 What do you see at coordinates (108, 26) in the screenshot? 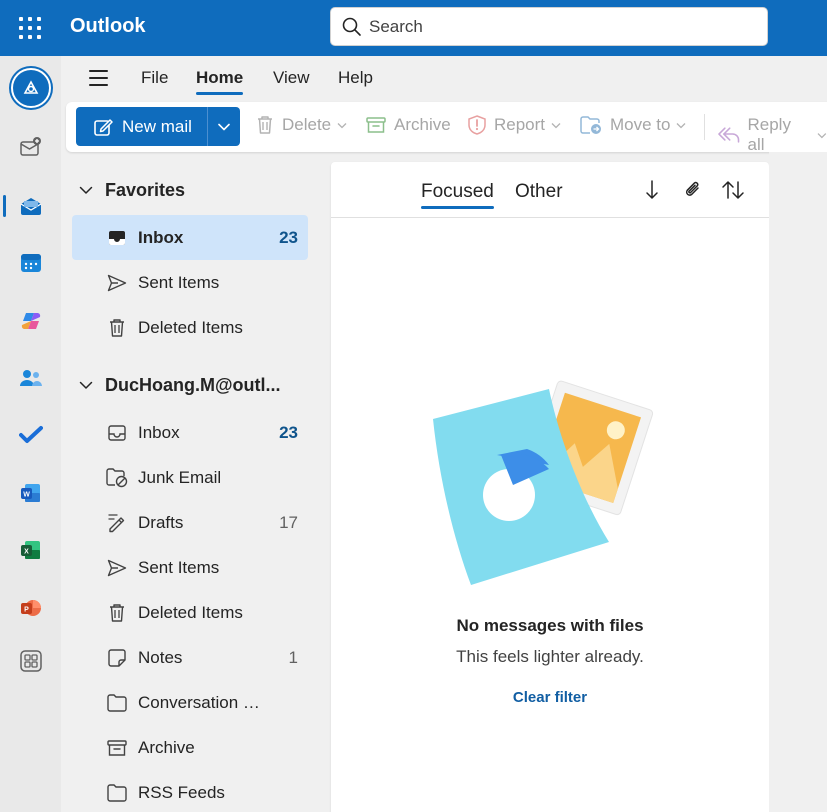
I see `app-title: Outlook` at bounding box center [108, 26].